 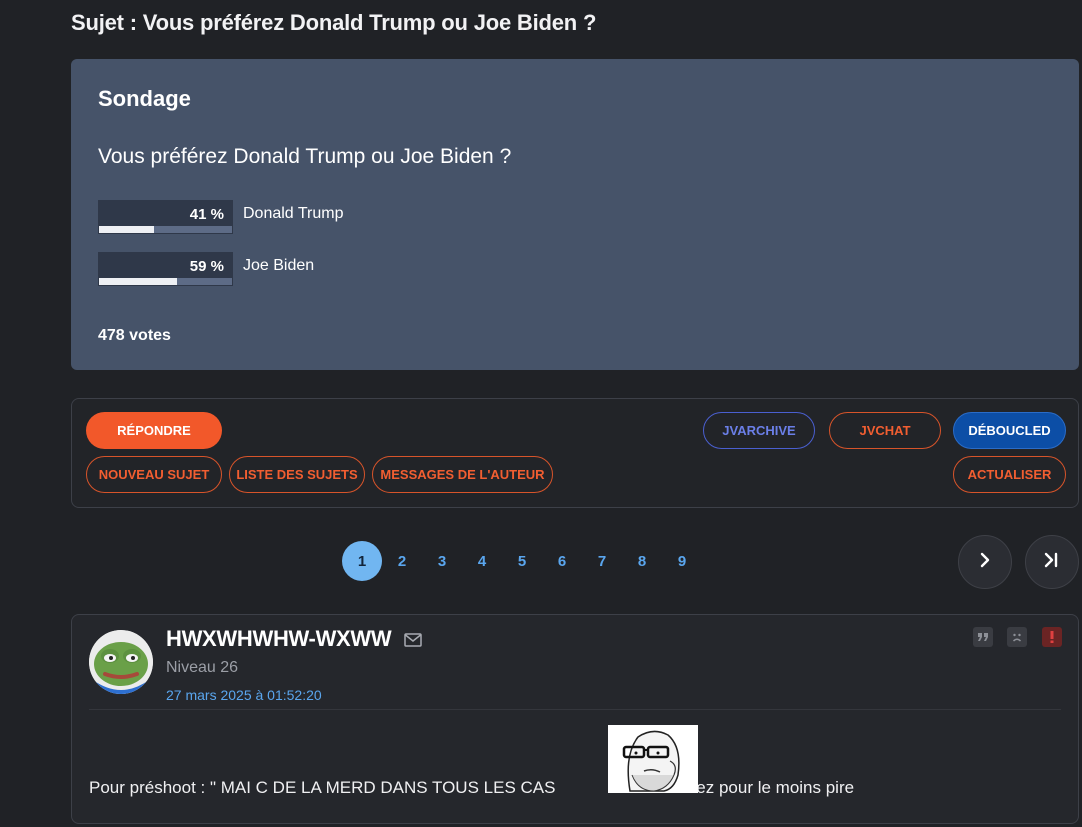 What do you see at coordinates (522, 561) in the screenshot?
I see `page-5: 5` at bounding box center [522, 561].